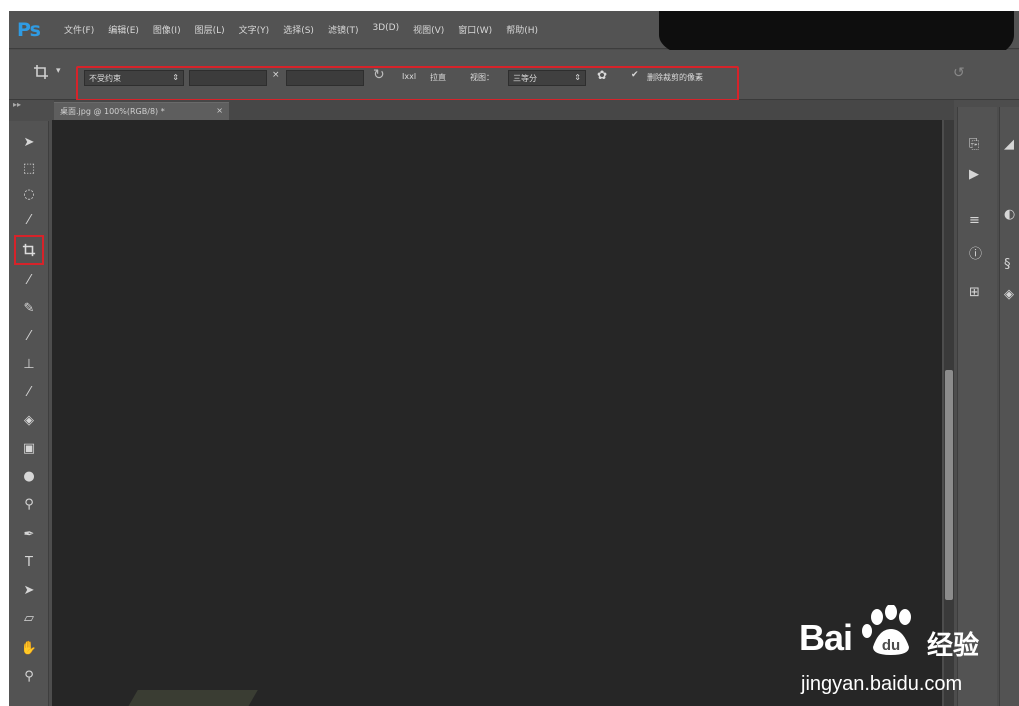 The width and height of the screenshot is (1019, 706). I want to click on tools-panel: ➤ ⬚ ◌ ⁄ ⁄ ✎ ⁄ ⊥ ⁄ ◈ ▣ ● ⚲ ✒ T ➤ ▱ ✋ ⚲, so click(29, 413).